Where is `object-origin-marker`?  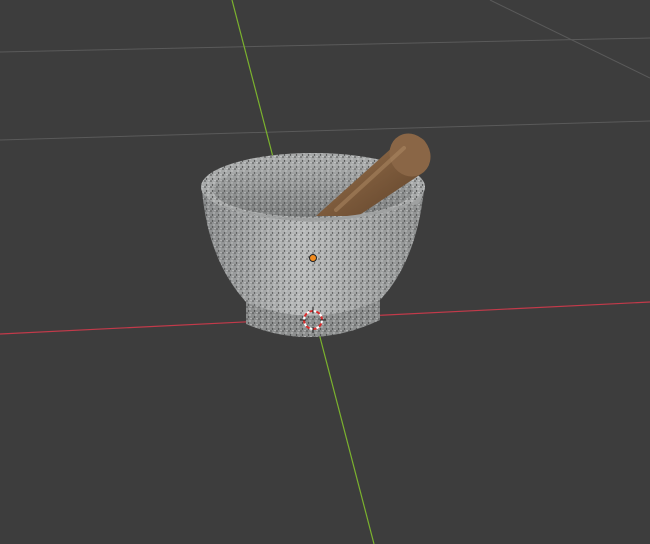 object-origin-marker is located at coordinates (313, 258).